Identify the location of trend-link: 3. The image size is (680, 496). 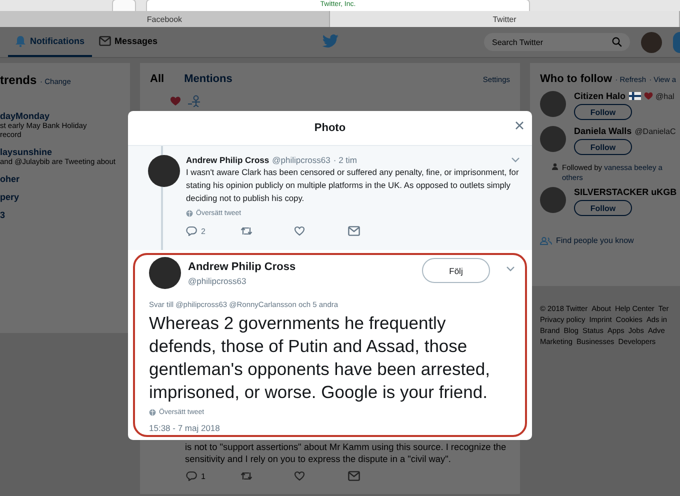
(65, 215).